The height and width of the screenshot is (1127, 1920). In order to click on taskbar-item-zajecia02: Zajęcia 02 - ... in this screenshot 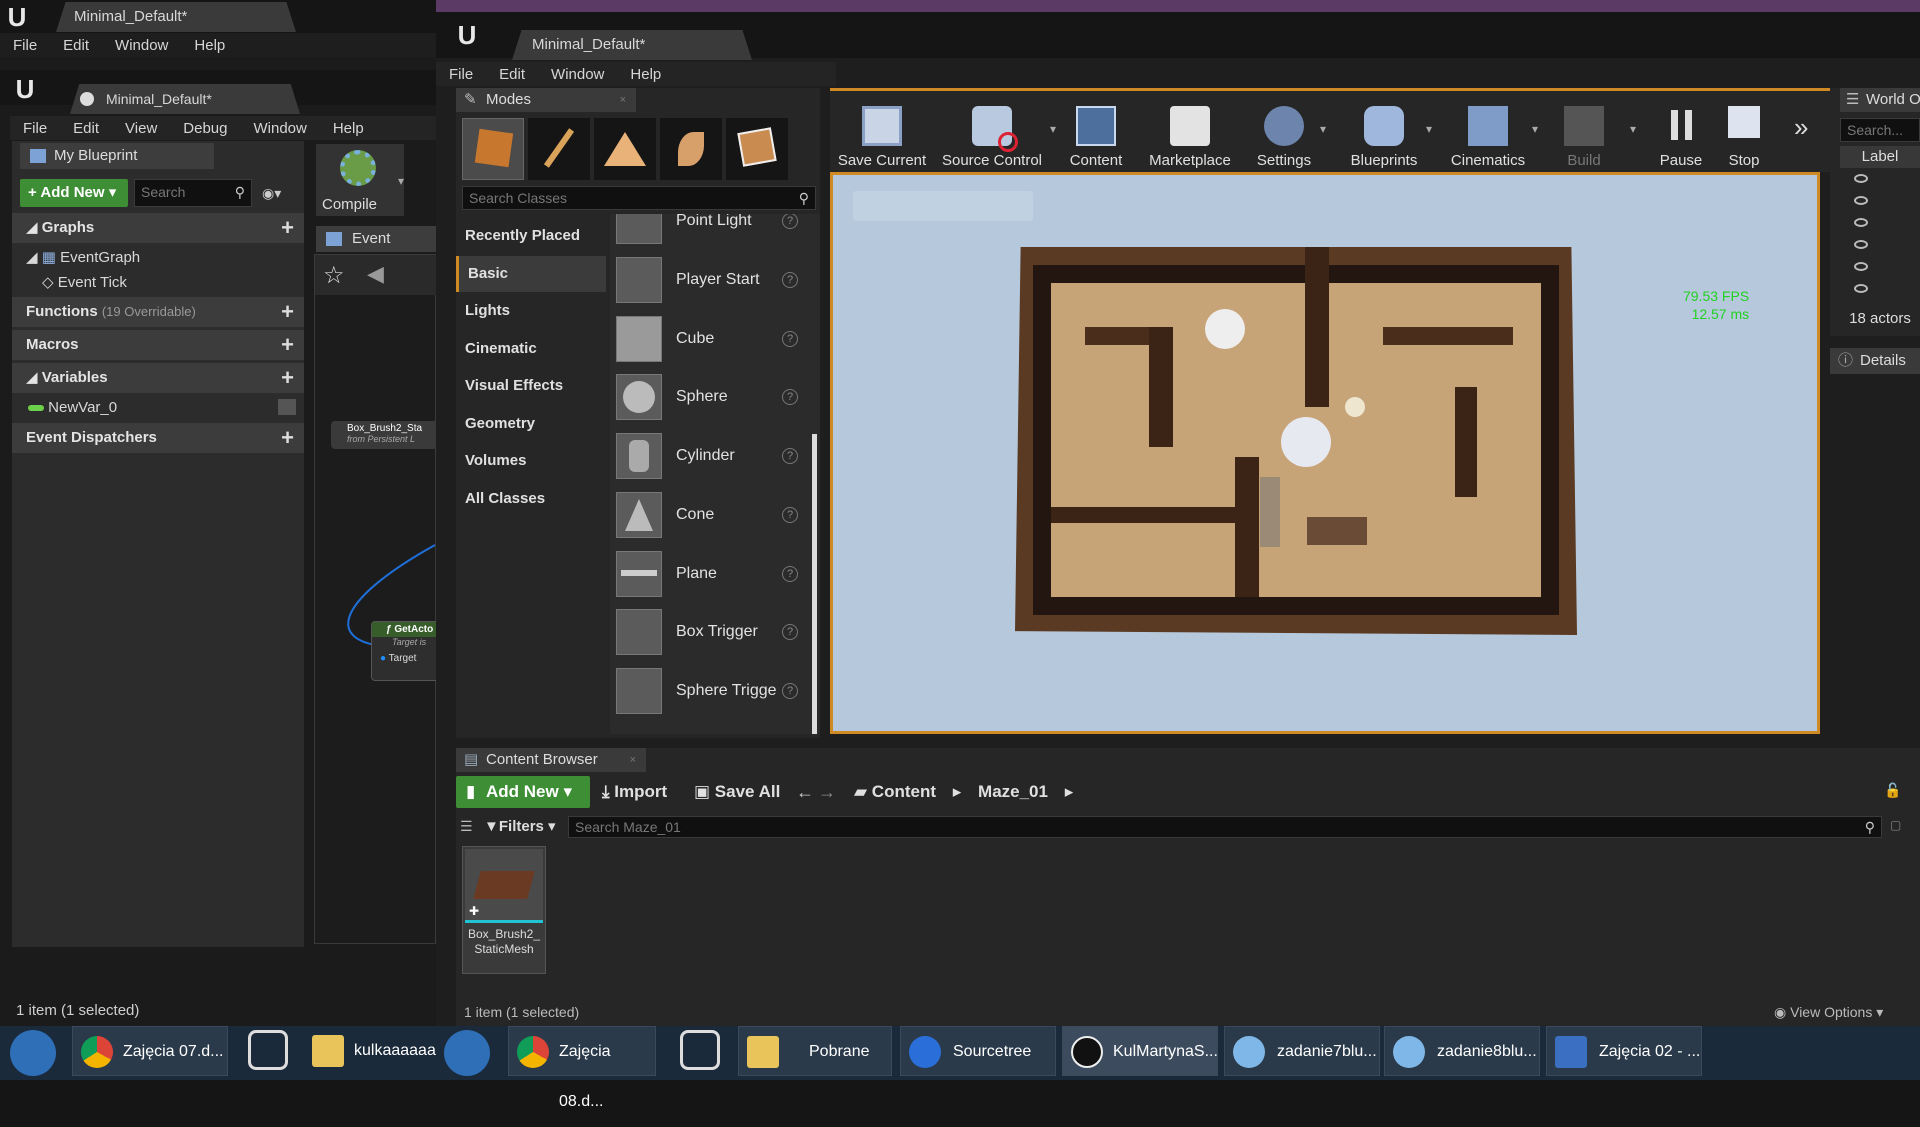, I will do `click(1624, 1051)`.